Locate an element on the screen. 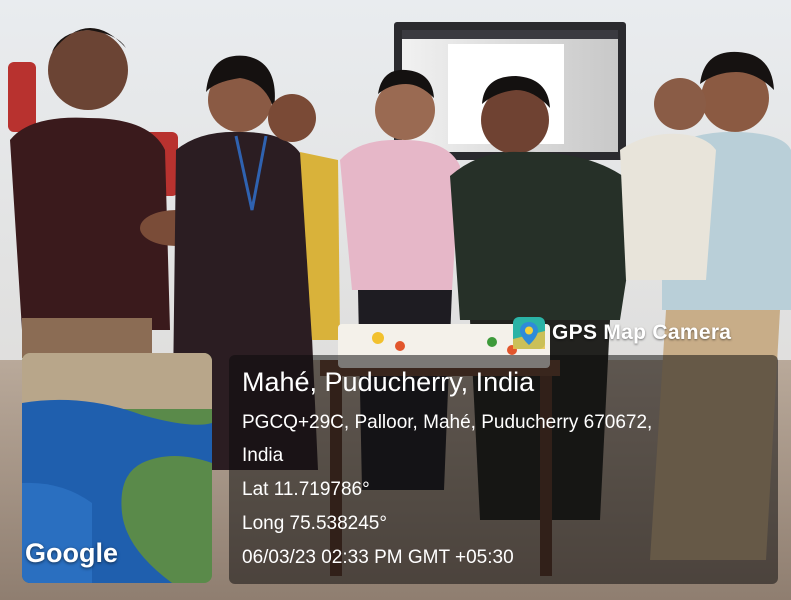  datetime-text: 06/03/23 02:33 PM GMT +05:30 is located at coordinates (378, 557).